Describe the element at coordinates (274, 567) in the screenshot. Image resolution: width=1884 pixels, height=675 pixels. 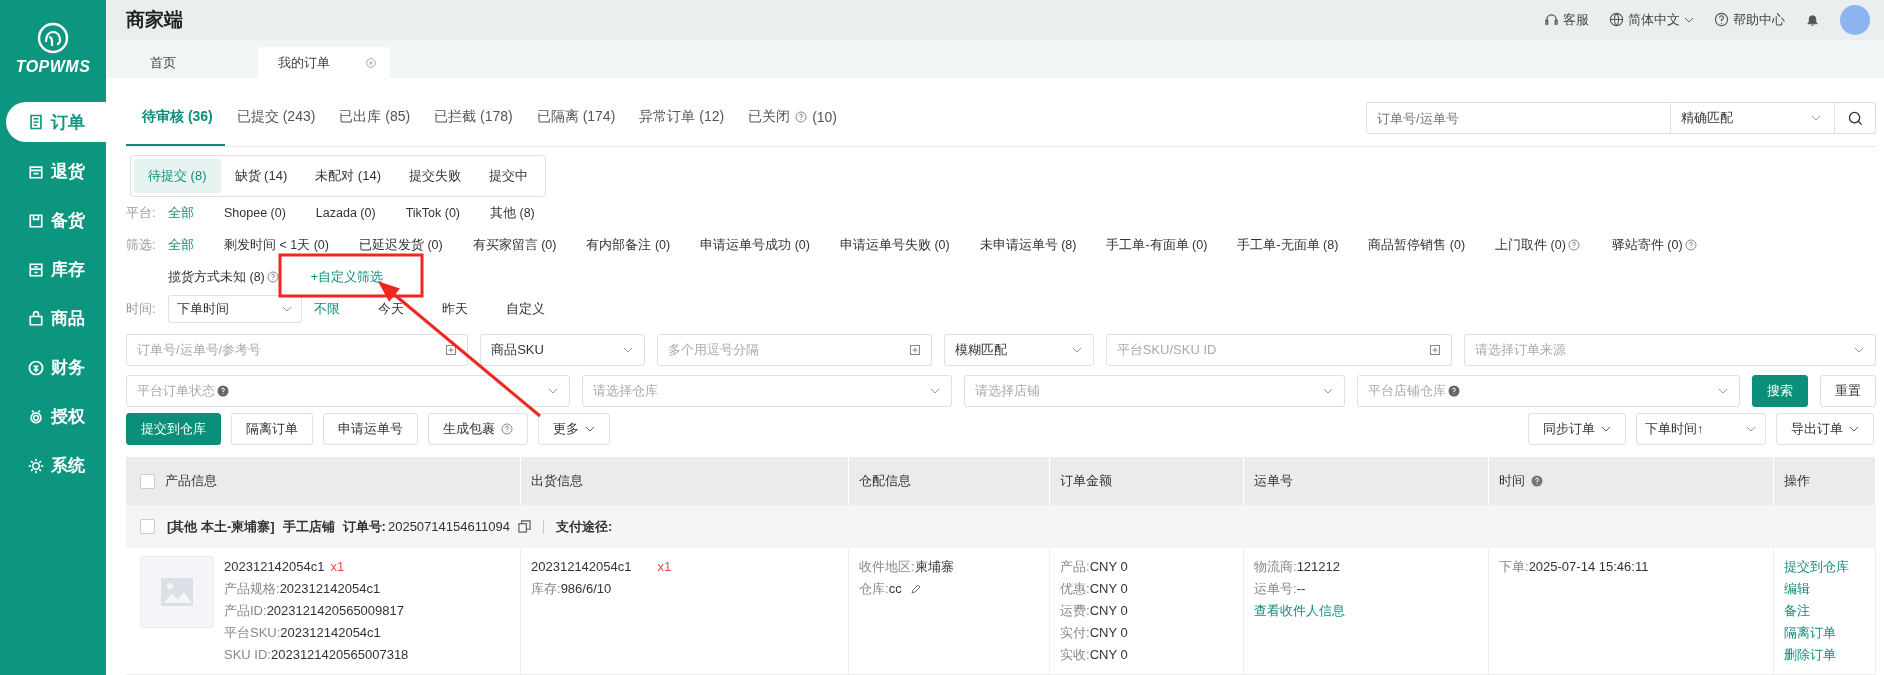
I see `product-name: 202312142054c1` at that location.